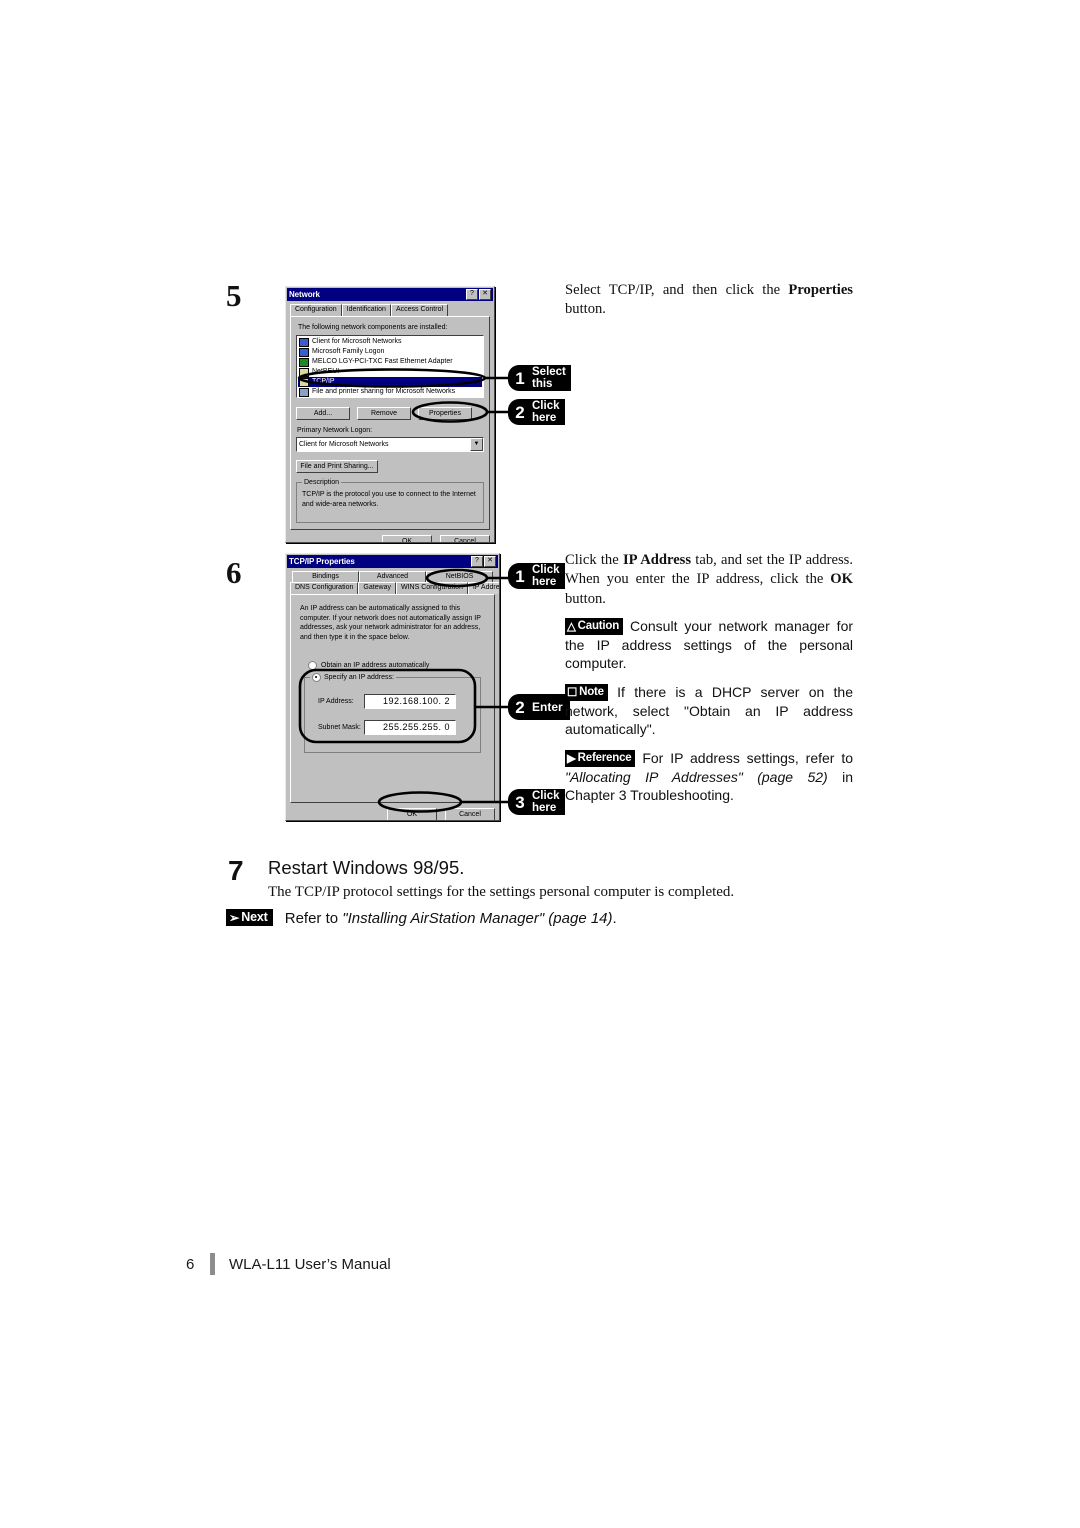 The height and width of the screenshot is (1528, 1080). Describe the element at coordinates (357, 341) in the screenshot. I see `list-item-label: Client for Microsoft Networks` at that location.